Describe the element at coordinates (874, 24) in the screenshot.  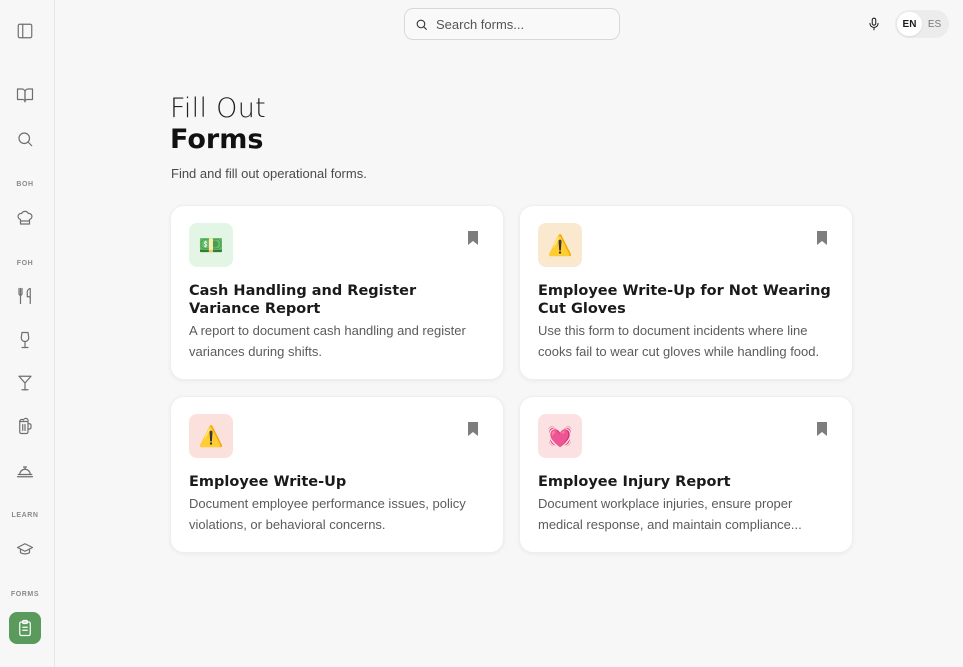
I see `microphone-icon` at that location.